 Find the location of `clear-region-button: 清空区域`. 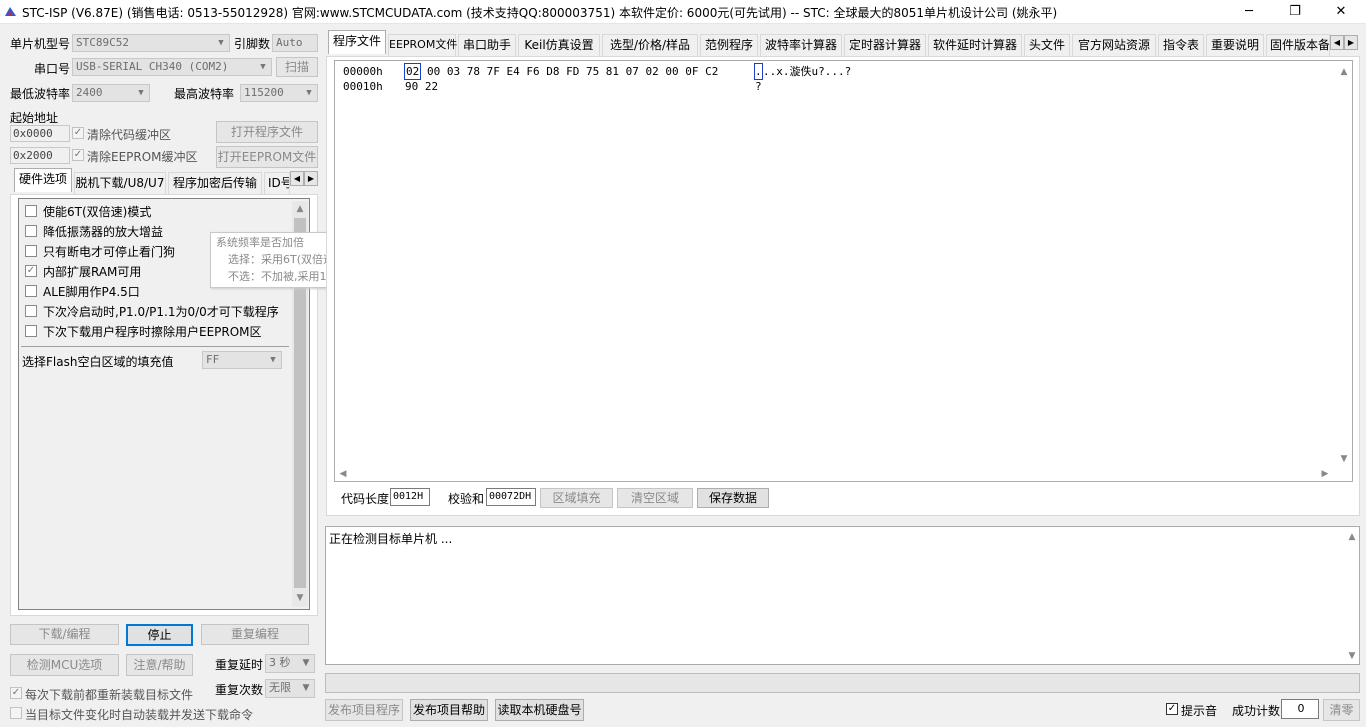

clear-region-button: 清空区域 is located at coordinates (655, 498).